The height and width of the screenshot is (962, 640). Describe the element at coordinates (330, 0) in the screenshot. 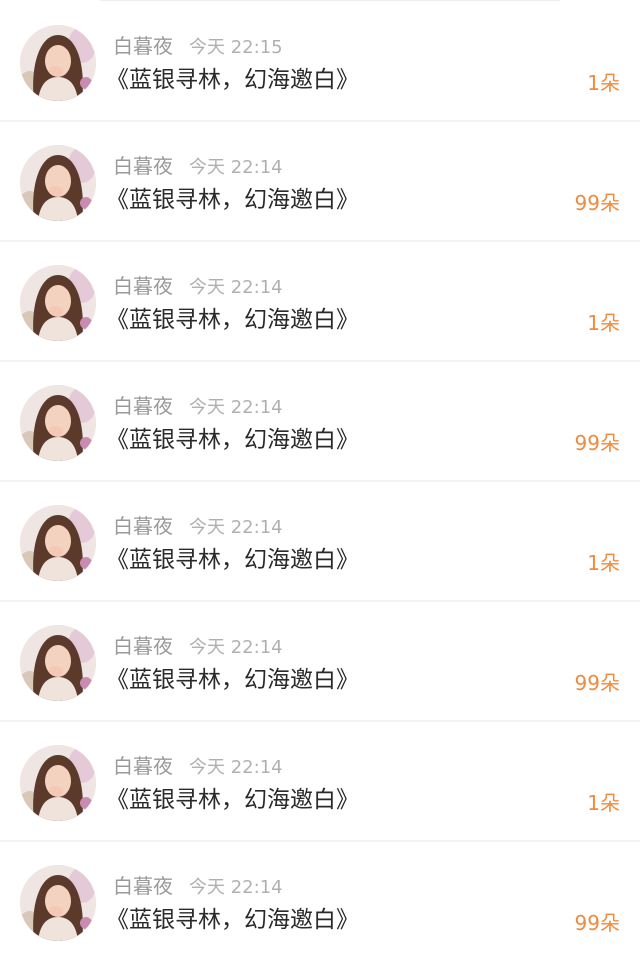

I see `top-divider` at that location.